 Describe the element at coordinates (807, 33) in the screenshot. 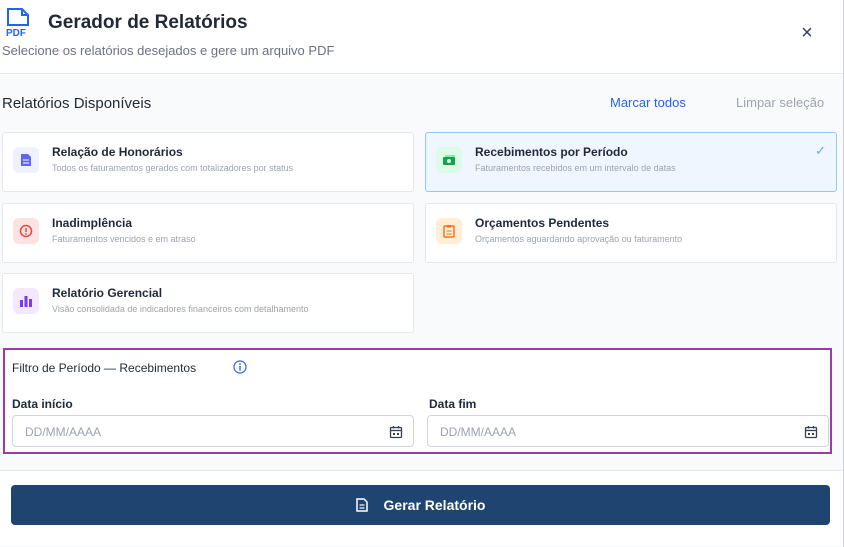

I see `close-button: ×` at that location.